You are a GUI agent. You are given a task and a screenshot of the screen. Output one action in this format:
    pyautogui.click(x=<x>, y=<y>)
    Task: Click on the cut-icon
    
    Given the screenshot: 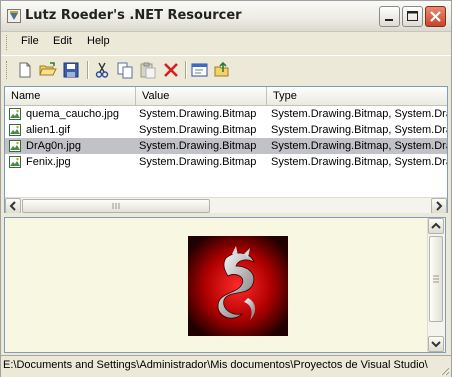 What is the action you would take?
    pyautogui.click(x=102, y=70)
    